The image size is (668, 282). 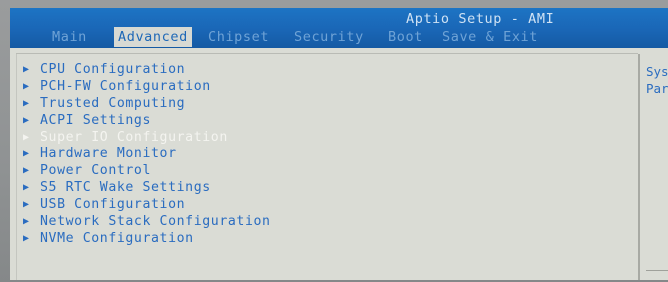 What do you see at coordinates (325, 188) in the screenshot?
I see `menu-item-s5-rtc-wake-settings: ▶ S5 RTC Wake Settings` at bounding box center [325, 188].